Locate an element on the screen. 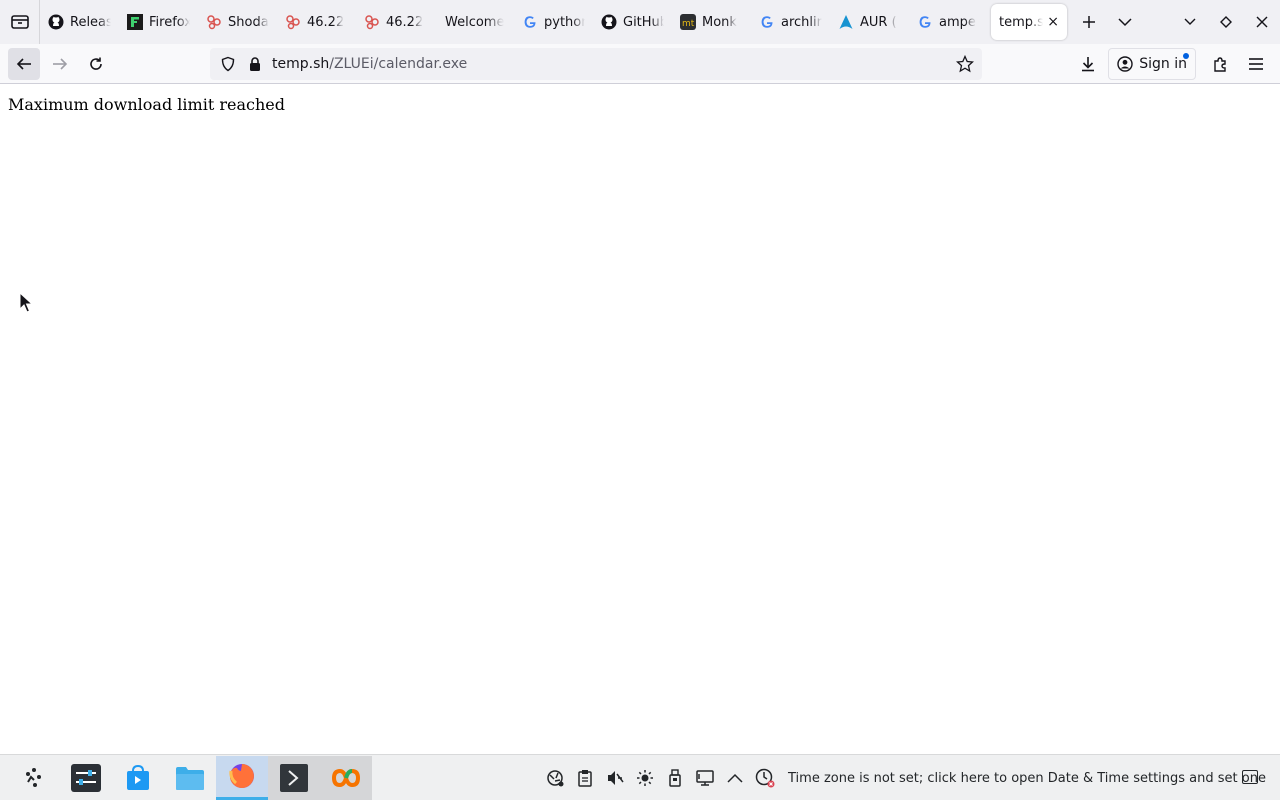  maximize-button is located at coordinates (1226, 22).